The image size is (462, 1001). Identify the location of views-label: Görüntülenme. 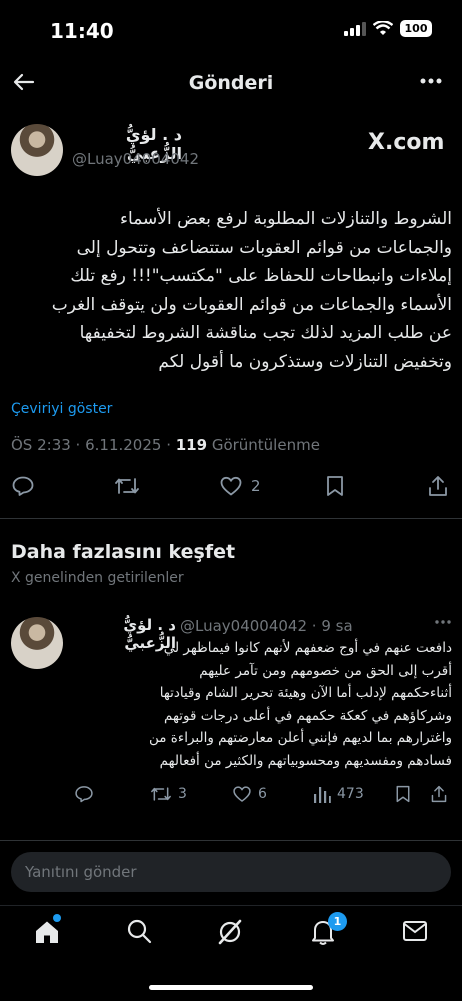
(263, 445).